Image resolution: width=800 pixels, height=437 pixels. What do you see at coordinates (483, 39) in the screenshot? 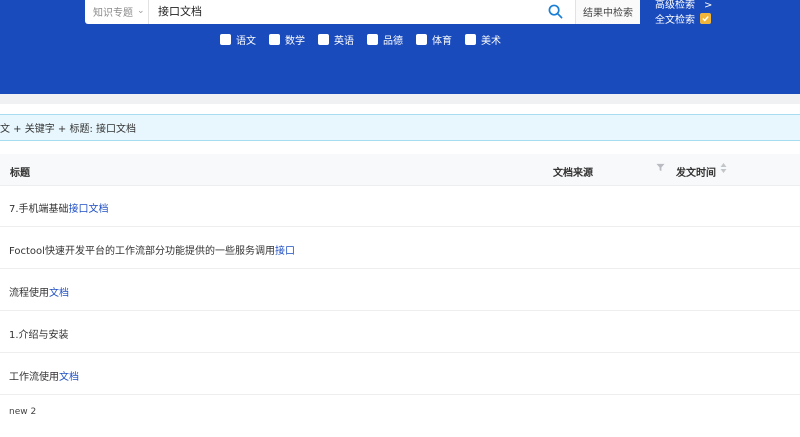
I see `subject-checkbox-art: 美术` at bounding box center [483, 39].